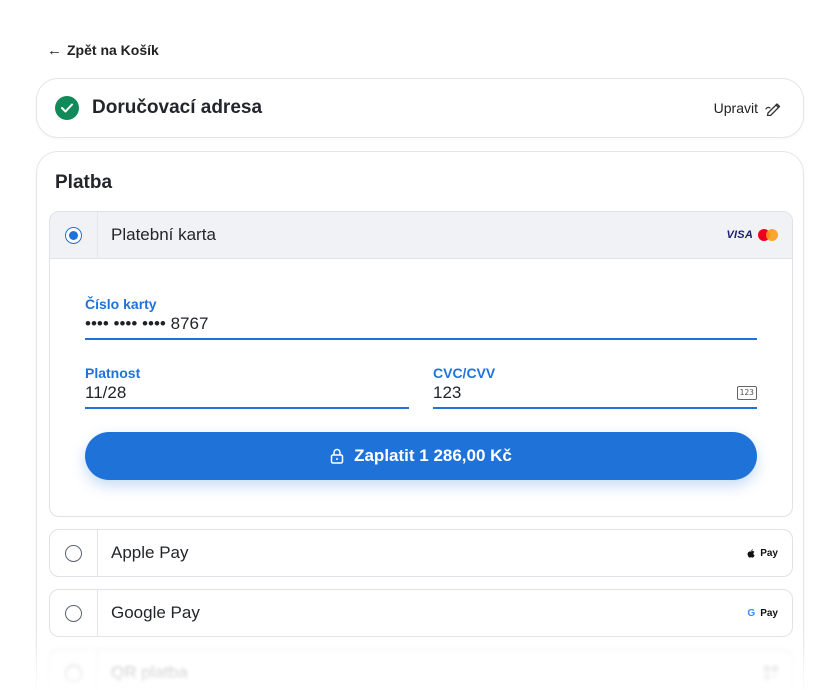 The image size is (840, 690). Describe the element at coordinates (421, 327) in the screenshot. I see `card-number-input: •••• •••• •••• 8767` at that location.